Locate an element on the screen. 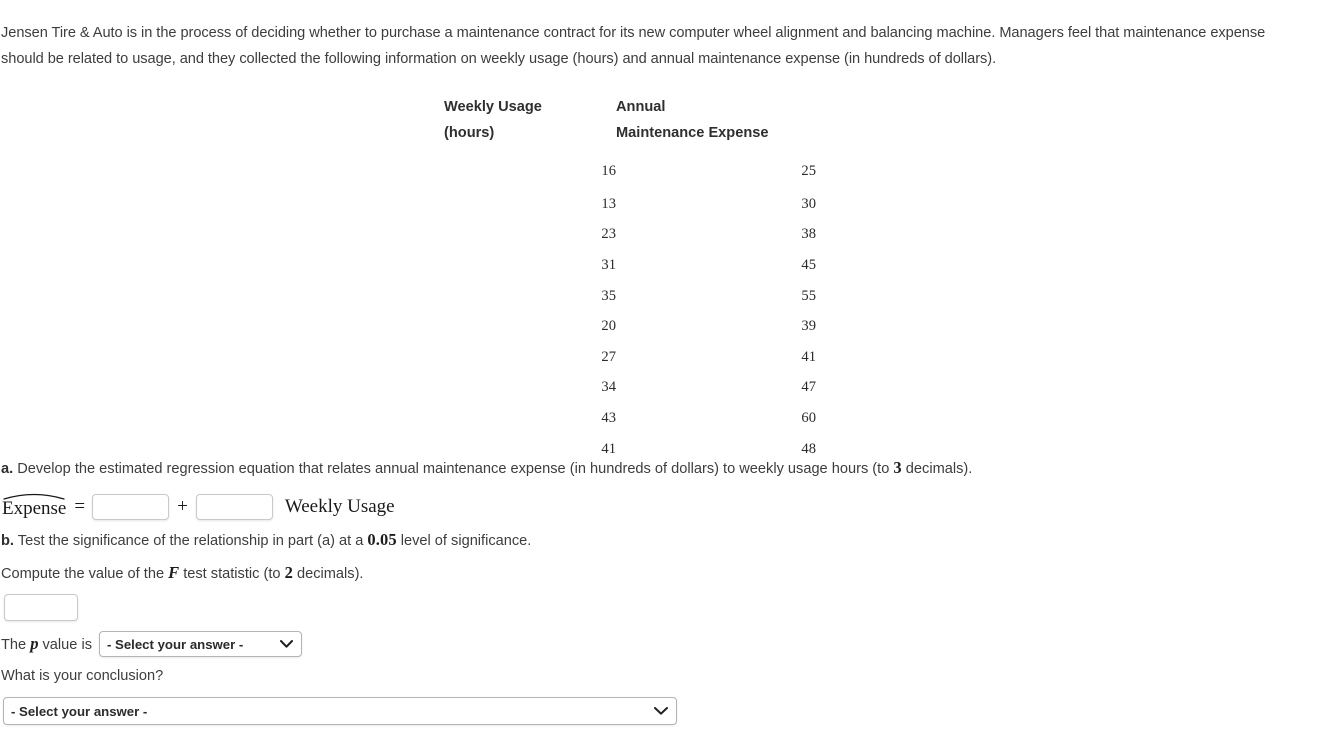 Image resolution: width=1317 pixels, height=734 pixels. cell-weekly-usage: 43 is located at coordinates (608, 417).